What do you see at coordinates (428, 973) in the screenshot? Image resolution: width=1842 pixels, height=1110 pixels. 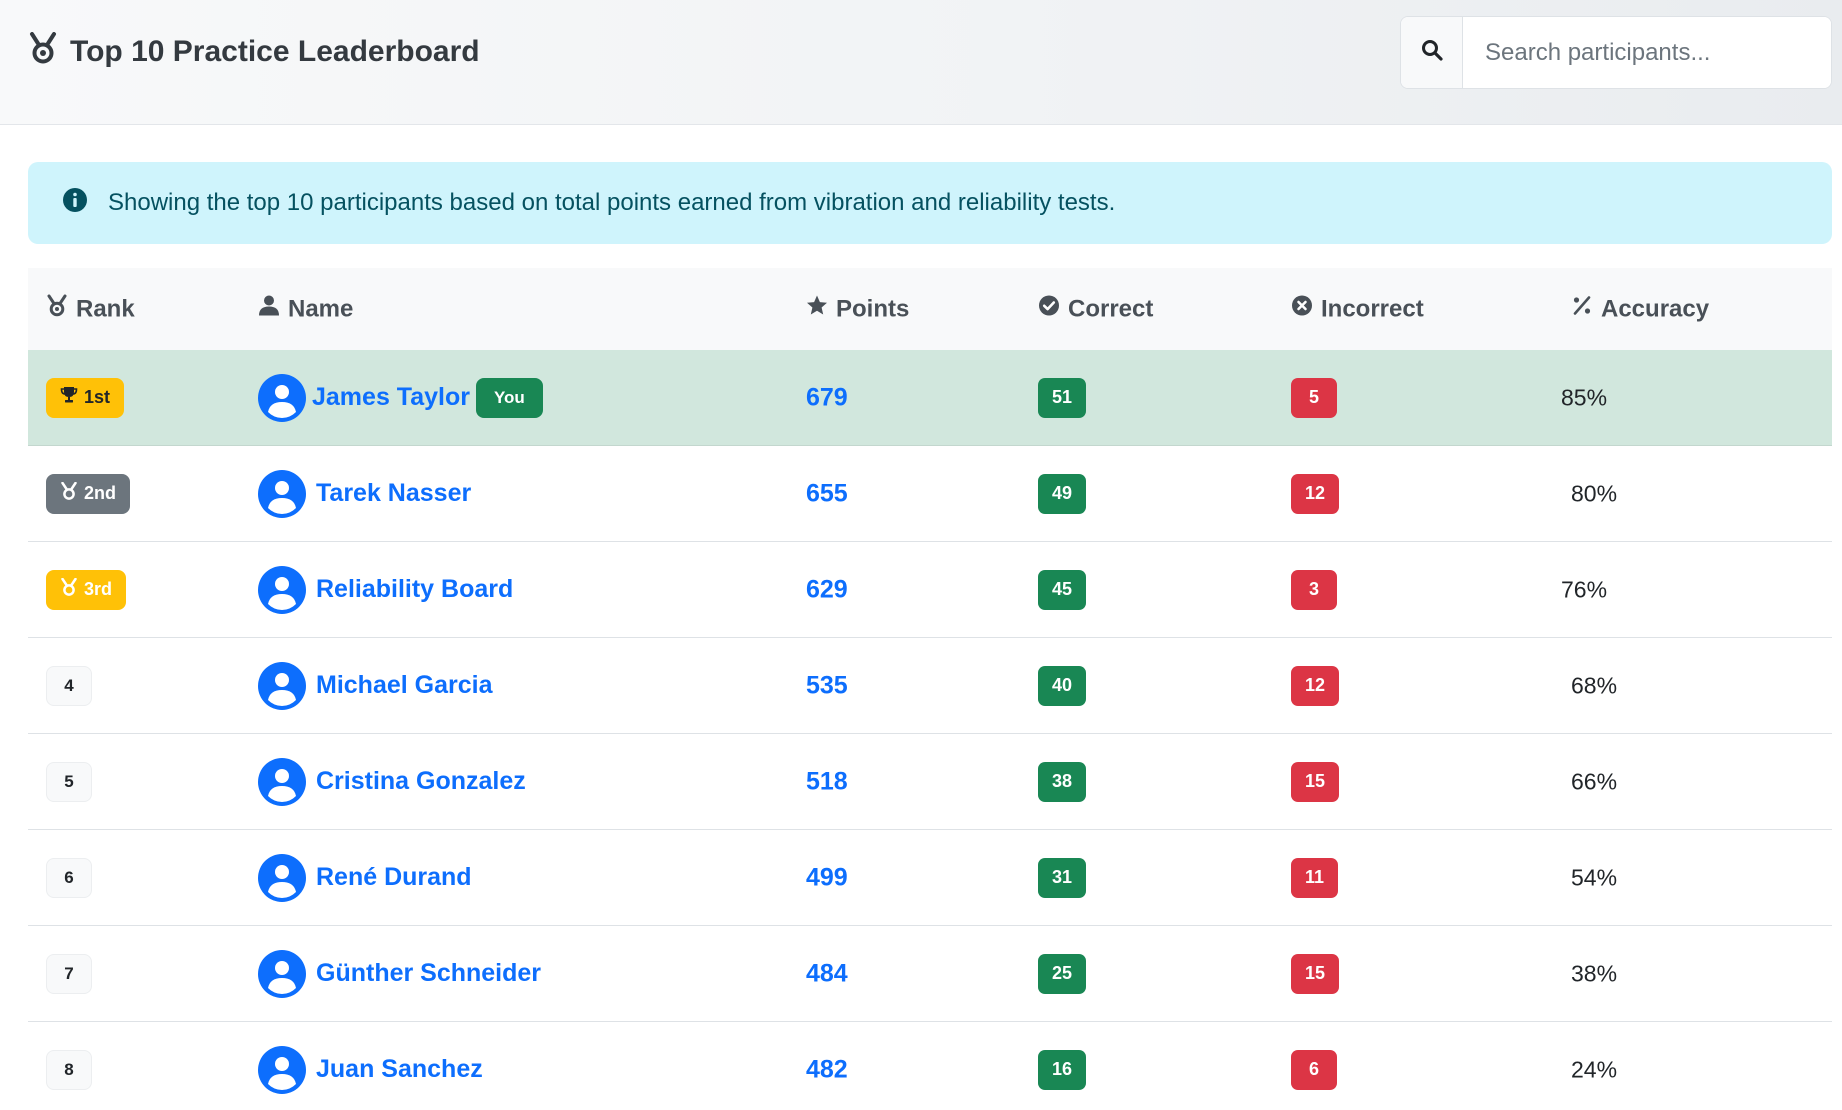 I see `participant-name-link: Günther Schneider` at bounding box center [428, 973].